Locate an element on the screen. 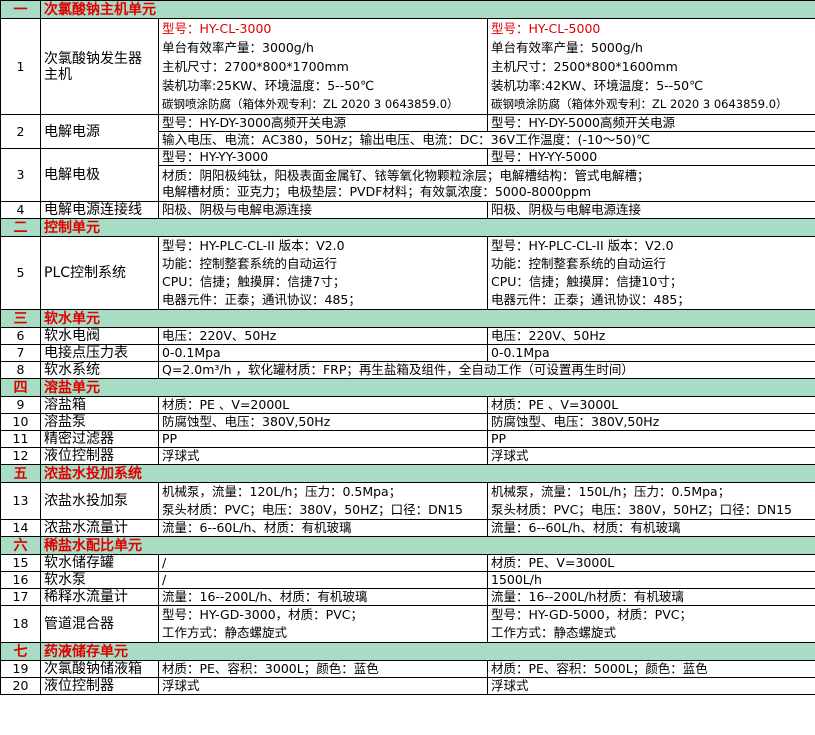 The height and width of the screenshot is (735, 815). spec-5000: 1500L/h is located at coordinates (650, 580).